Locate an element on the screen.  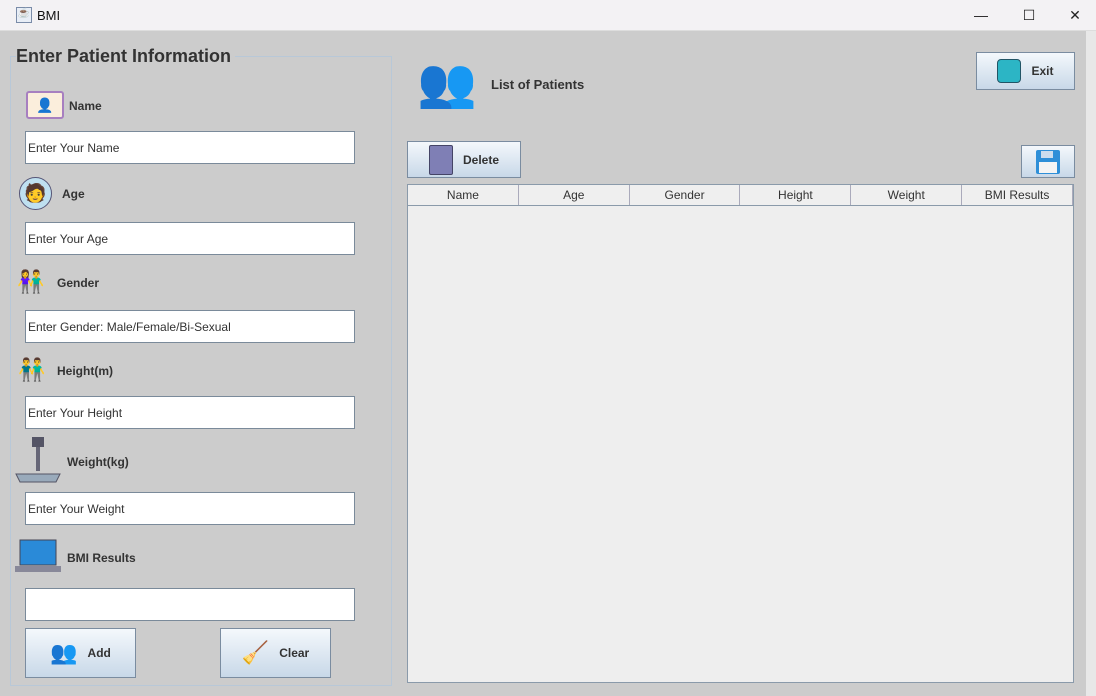
bmi-label: BMI Results is located at coordinates (101, 558).